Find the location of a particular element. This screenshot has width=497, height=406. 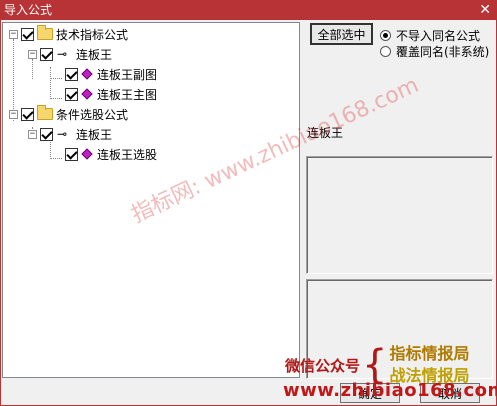

tree-node-lianbanwang-mainchart: 连板王主图 is located at coordinates (109, 94).